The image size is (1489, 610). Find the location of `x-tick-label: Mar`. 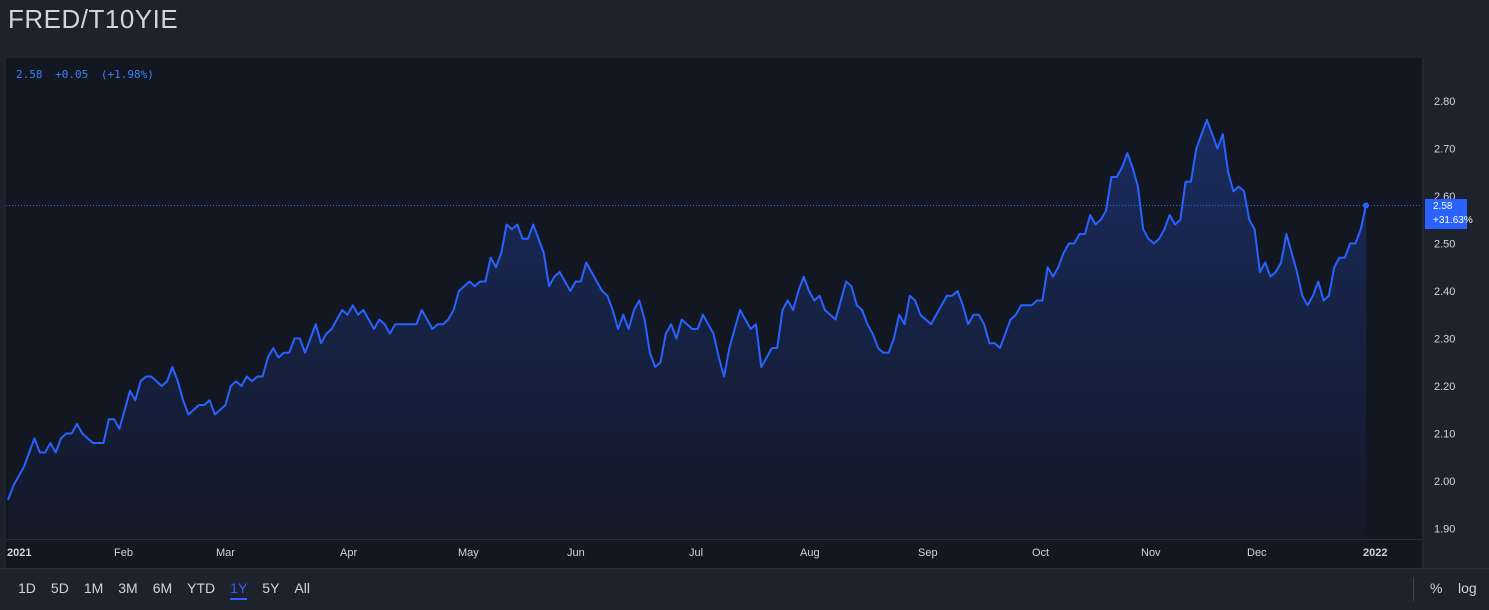

x-tick-label: Mar is located at coordinates (225, 553).